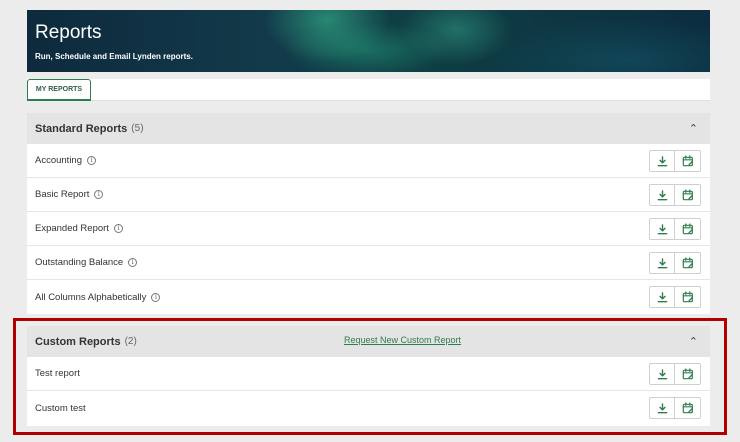  I want to click on custom-reports-title: Custom Reports, so click(78, 341).